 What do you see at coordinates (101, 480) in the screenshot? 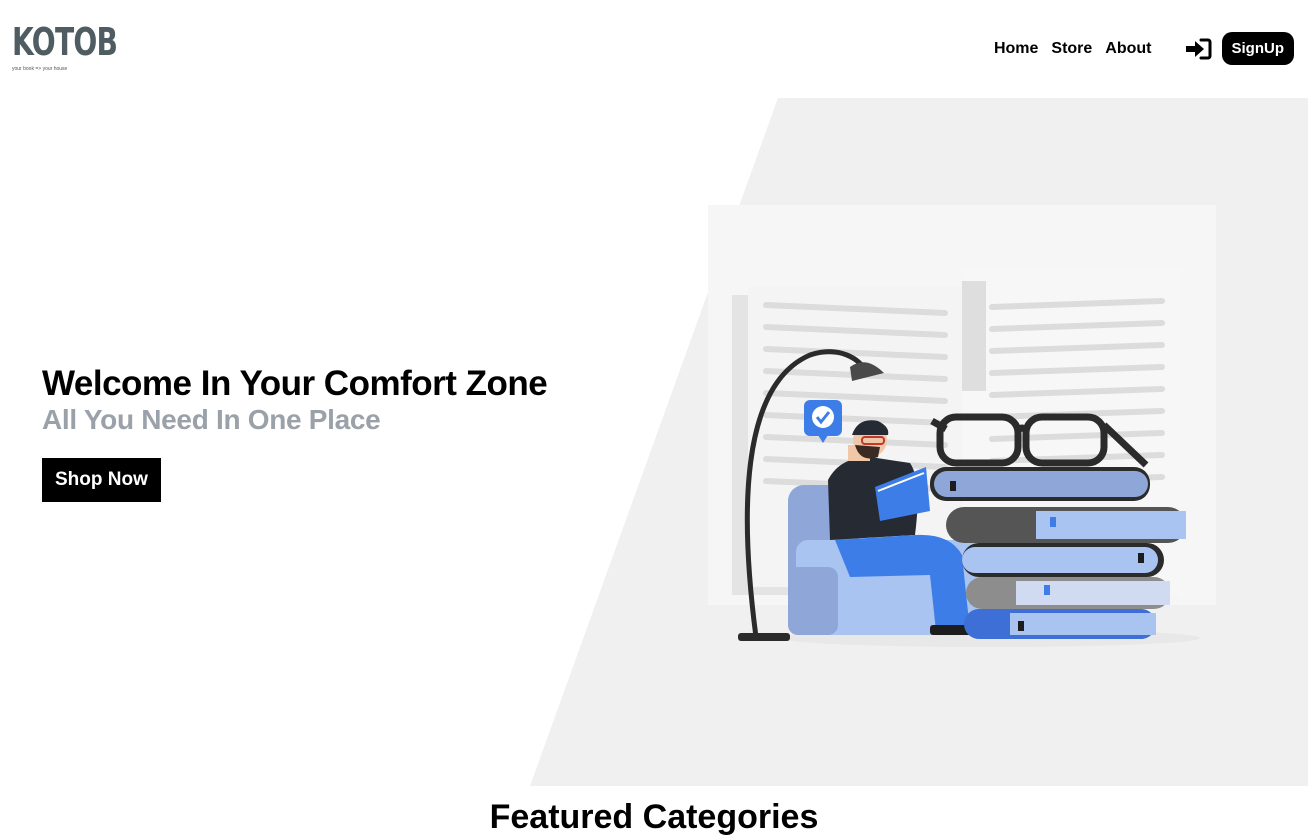
I see `shop-now-button: Shop Now` at bounding box center [101, 480].